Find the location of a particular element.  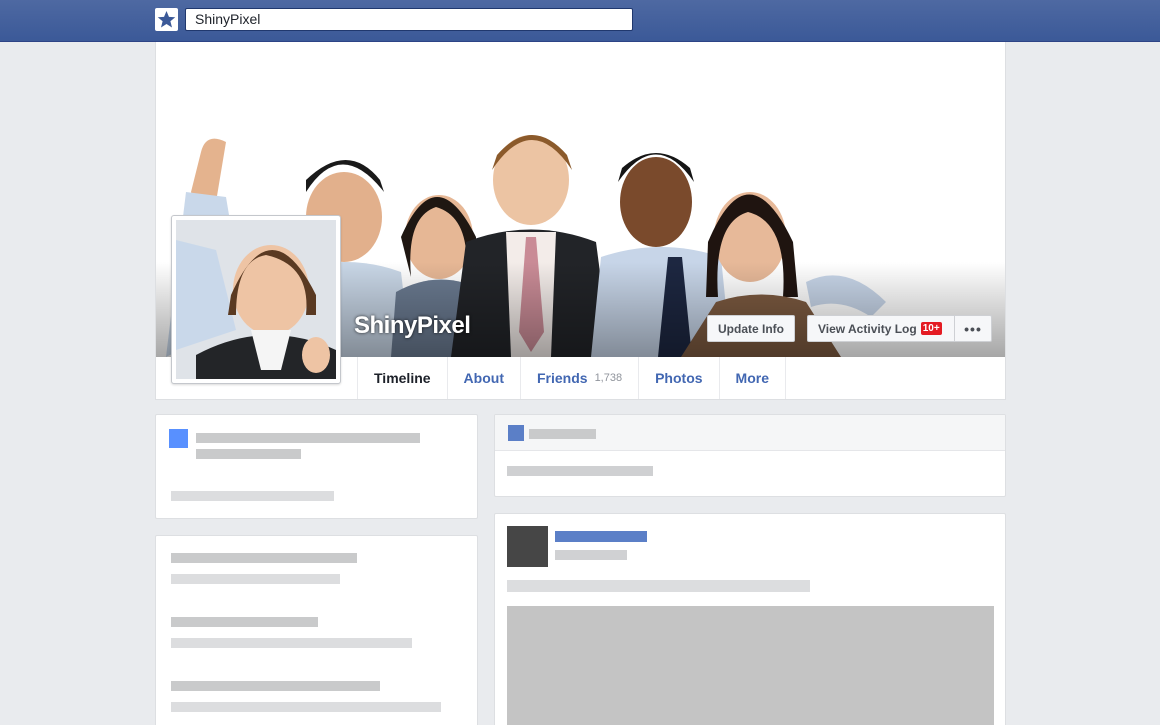

tab-timeline: Timeline is located at coordinates (403, 378).